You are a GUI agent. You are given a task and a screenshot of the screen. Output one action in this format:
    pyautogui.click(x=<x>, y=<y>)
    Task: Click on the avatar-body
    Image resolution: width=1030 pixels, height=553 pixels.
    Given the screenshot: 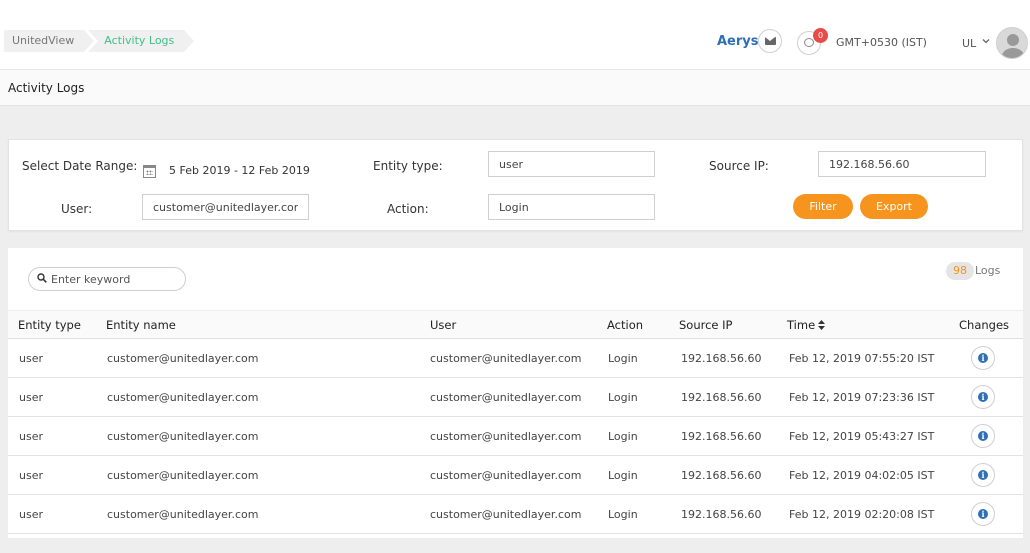 What is the action you would take?
    pyautogui.click(x=1013, y=53)
    